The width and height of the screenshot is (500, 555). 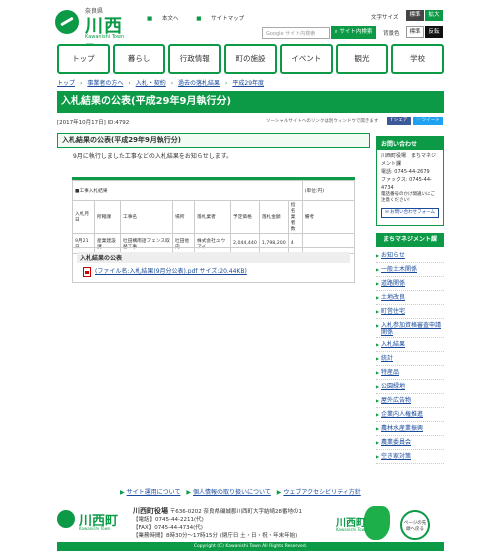 I want to click on nav-events: イベント, so click(x=306, y=59).